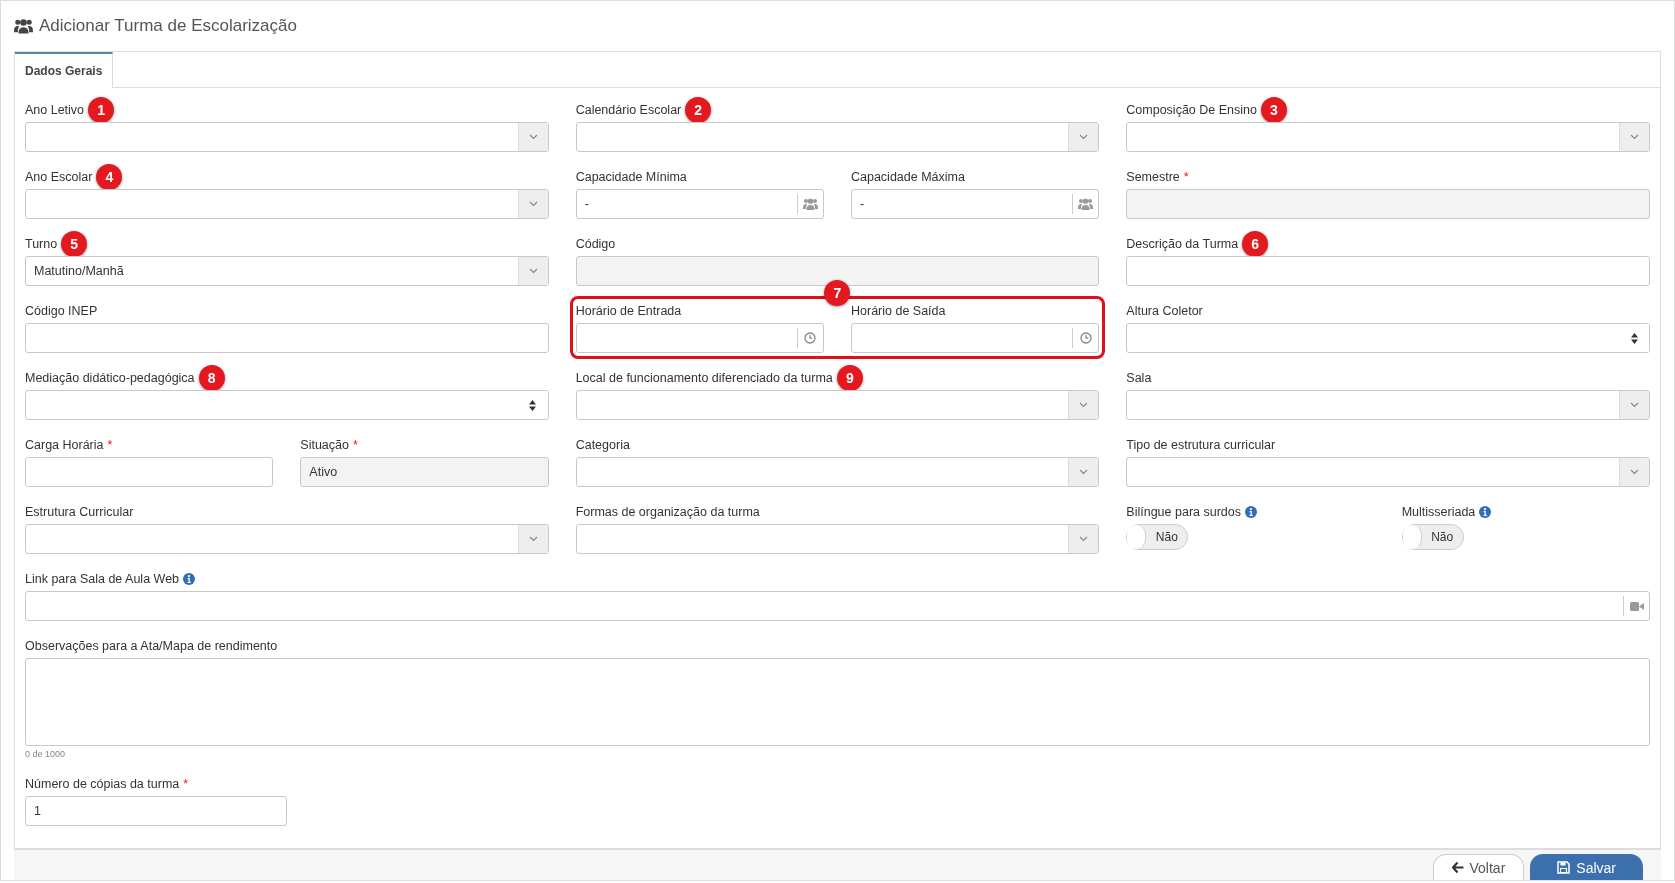 This screenshot has width=1675, height=883. I want to click on number-marker: 1, so click(101, 109).